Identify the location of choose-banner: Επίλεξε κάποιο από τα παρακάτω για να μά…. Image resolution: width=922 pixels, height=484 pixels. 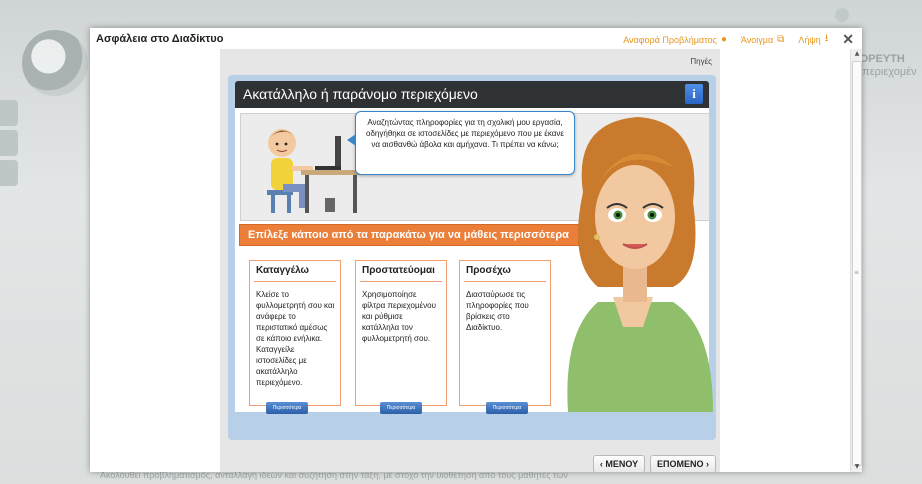
(409, 235).